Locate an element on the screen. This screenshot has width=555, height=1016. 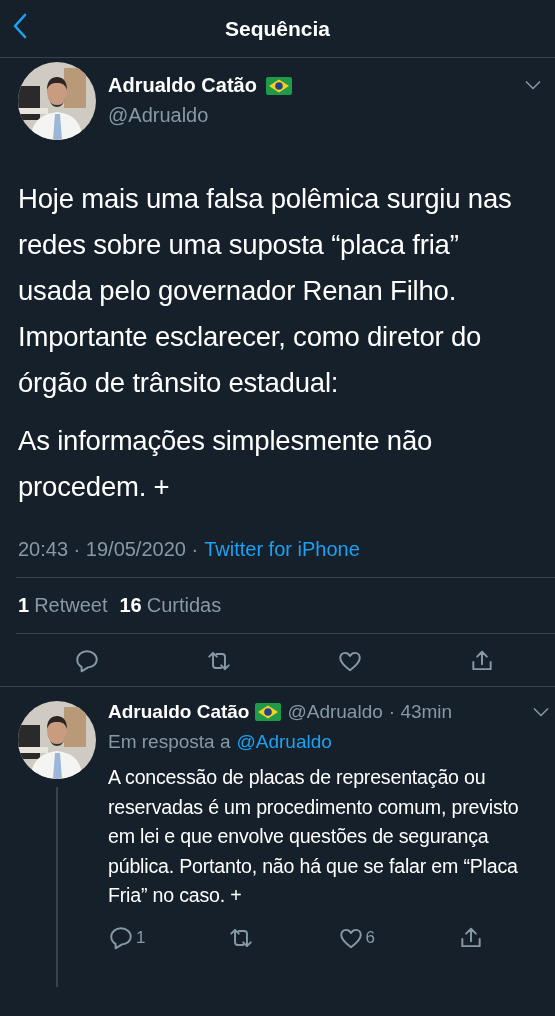
tweet-time: · 43min is located at coordinates (420, 712).